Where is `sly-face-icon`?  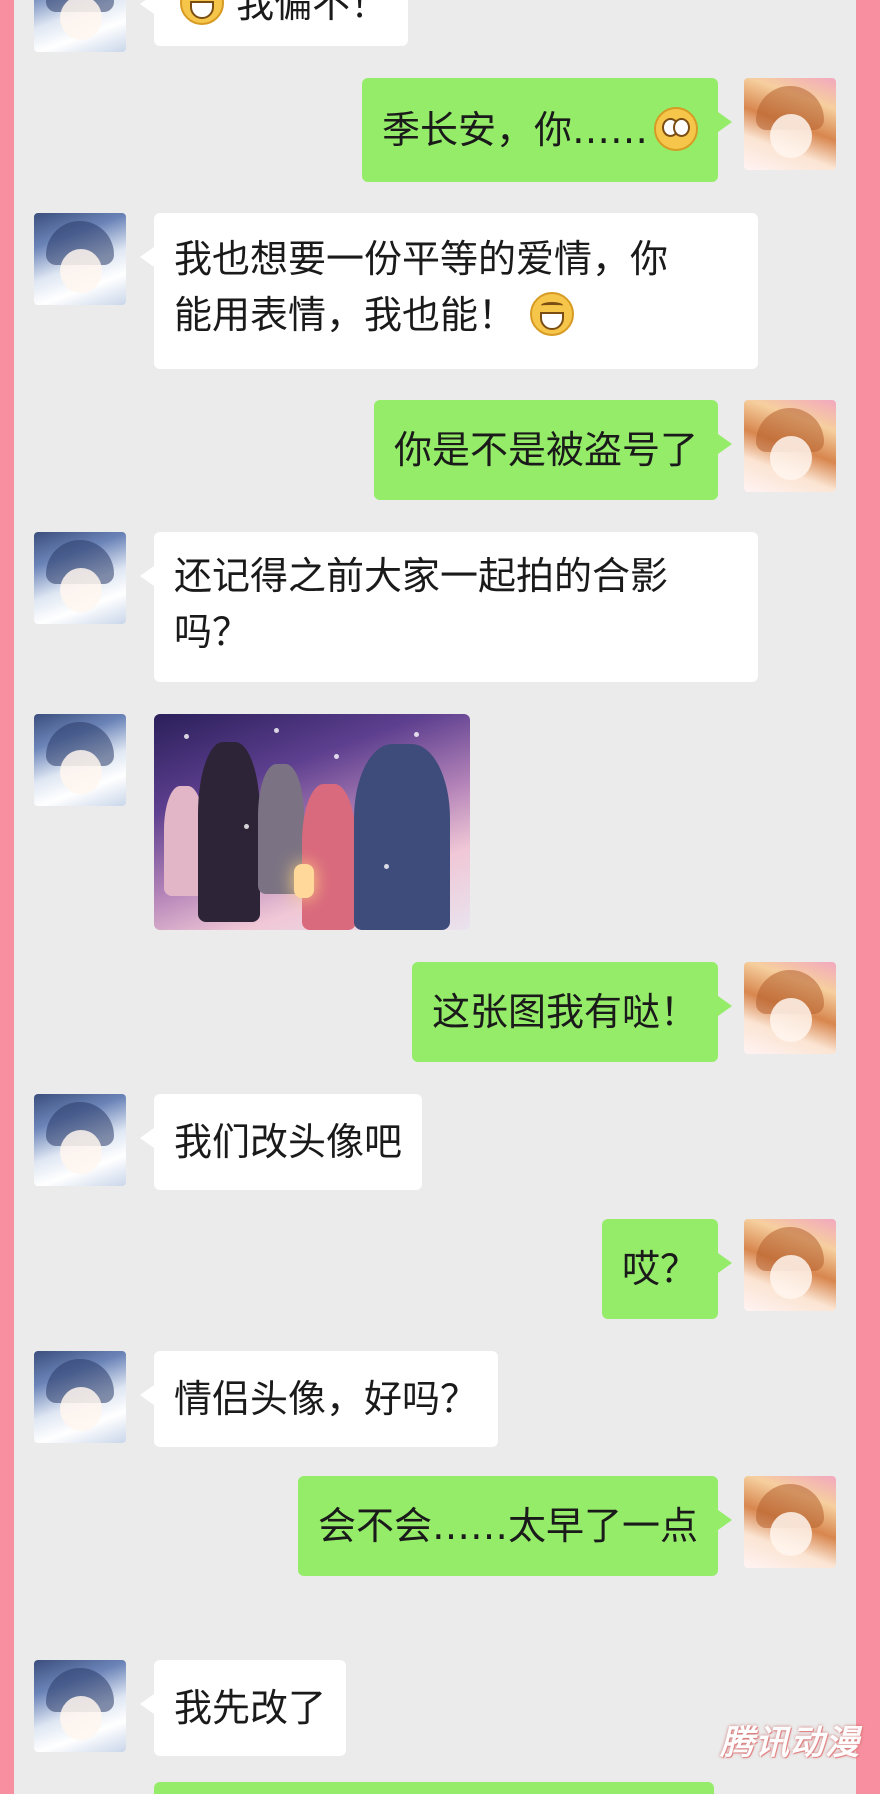
sly-face-icon is located at coordinates (202, 12).